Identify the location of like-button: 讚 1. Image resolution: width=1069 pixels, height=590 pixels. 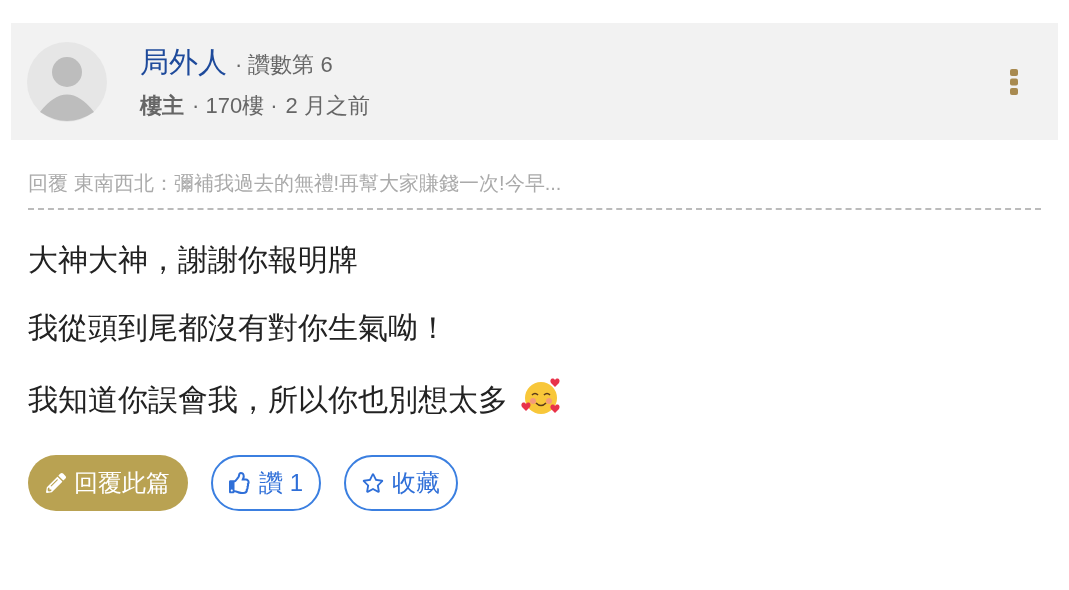
(266, 483).